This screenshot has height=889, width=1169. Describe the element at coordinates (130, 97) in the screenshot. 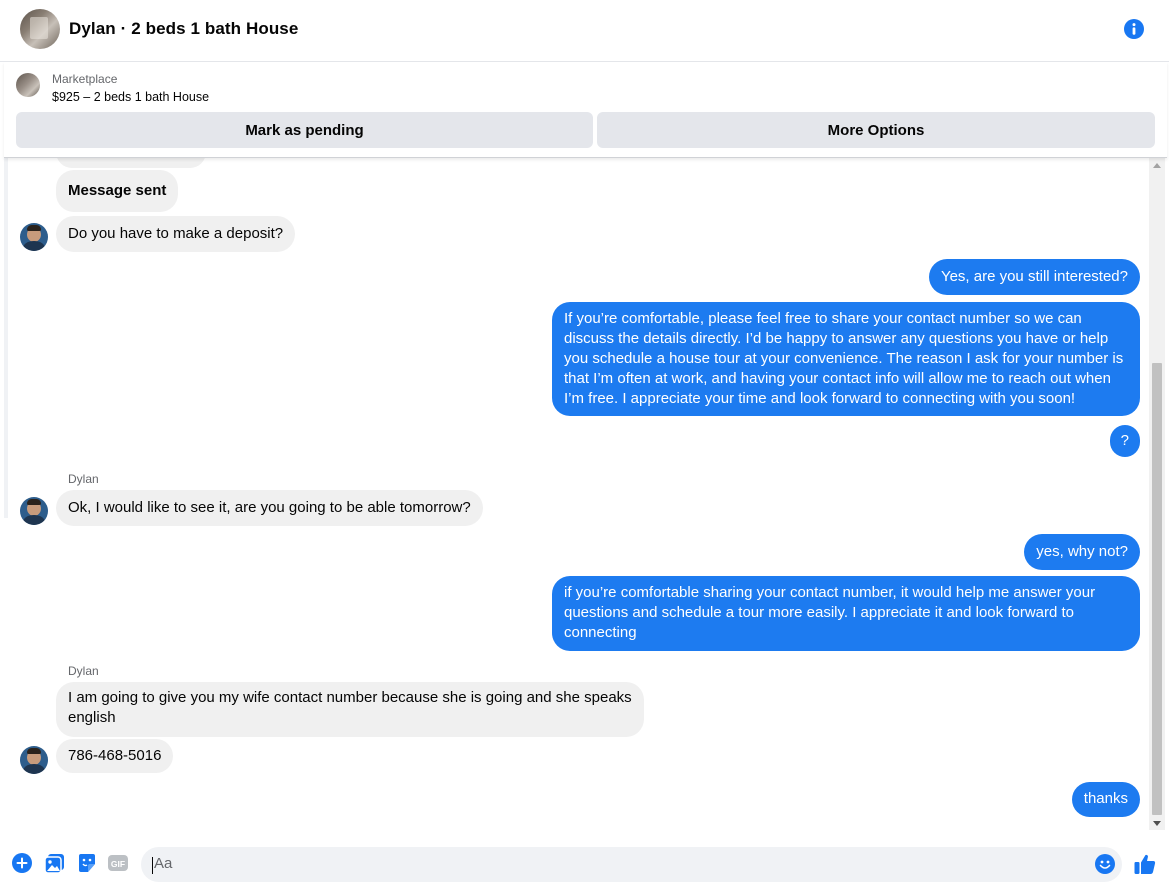

I see `listing-summary: $925 – 2 beds 1 bath House` at that location.